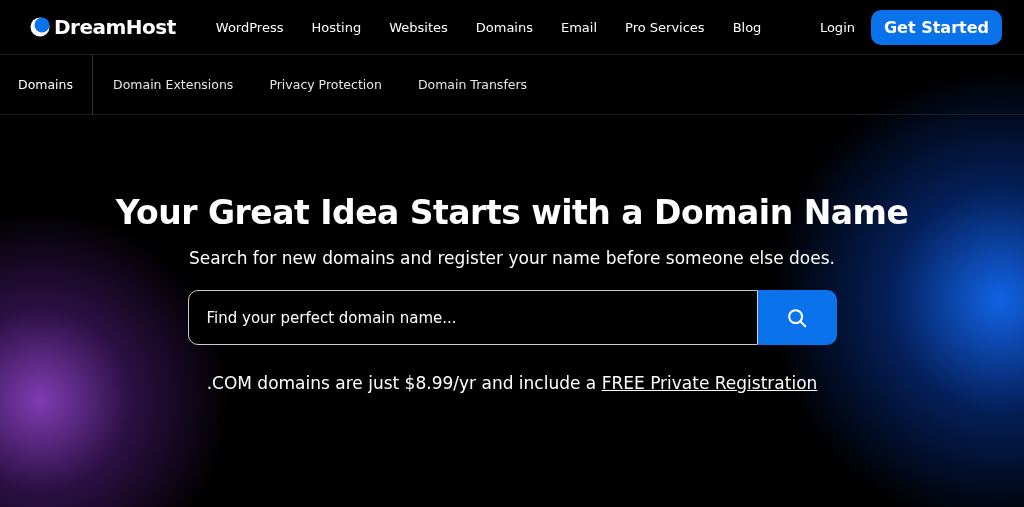 Image resolution: width=1024 pixels, height=507 pixels. What do you see at coordinates (665, 27) in the screenshot?
I see `nav-link: Pro Services` at bounding box center [665, 27].